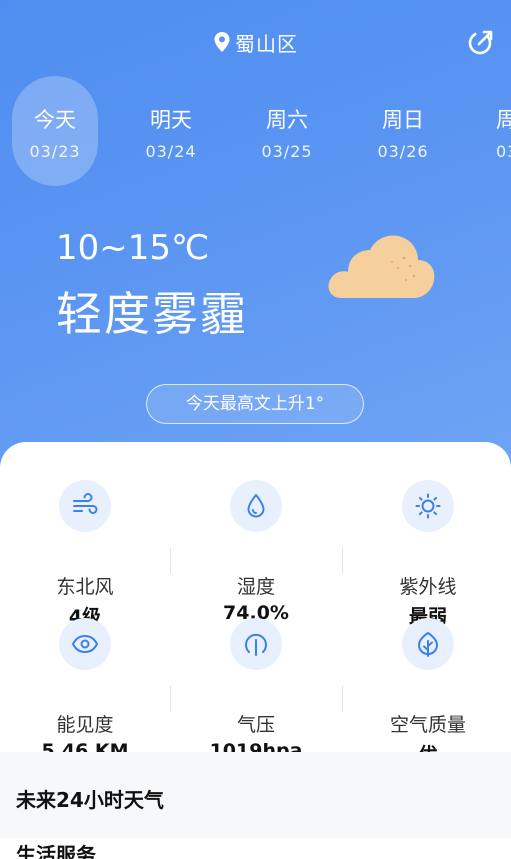  Describe the element at coordinates (503, 151) in the screenshot. I see `day-date: 03` at that location.